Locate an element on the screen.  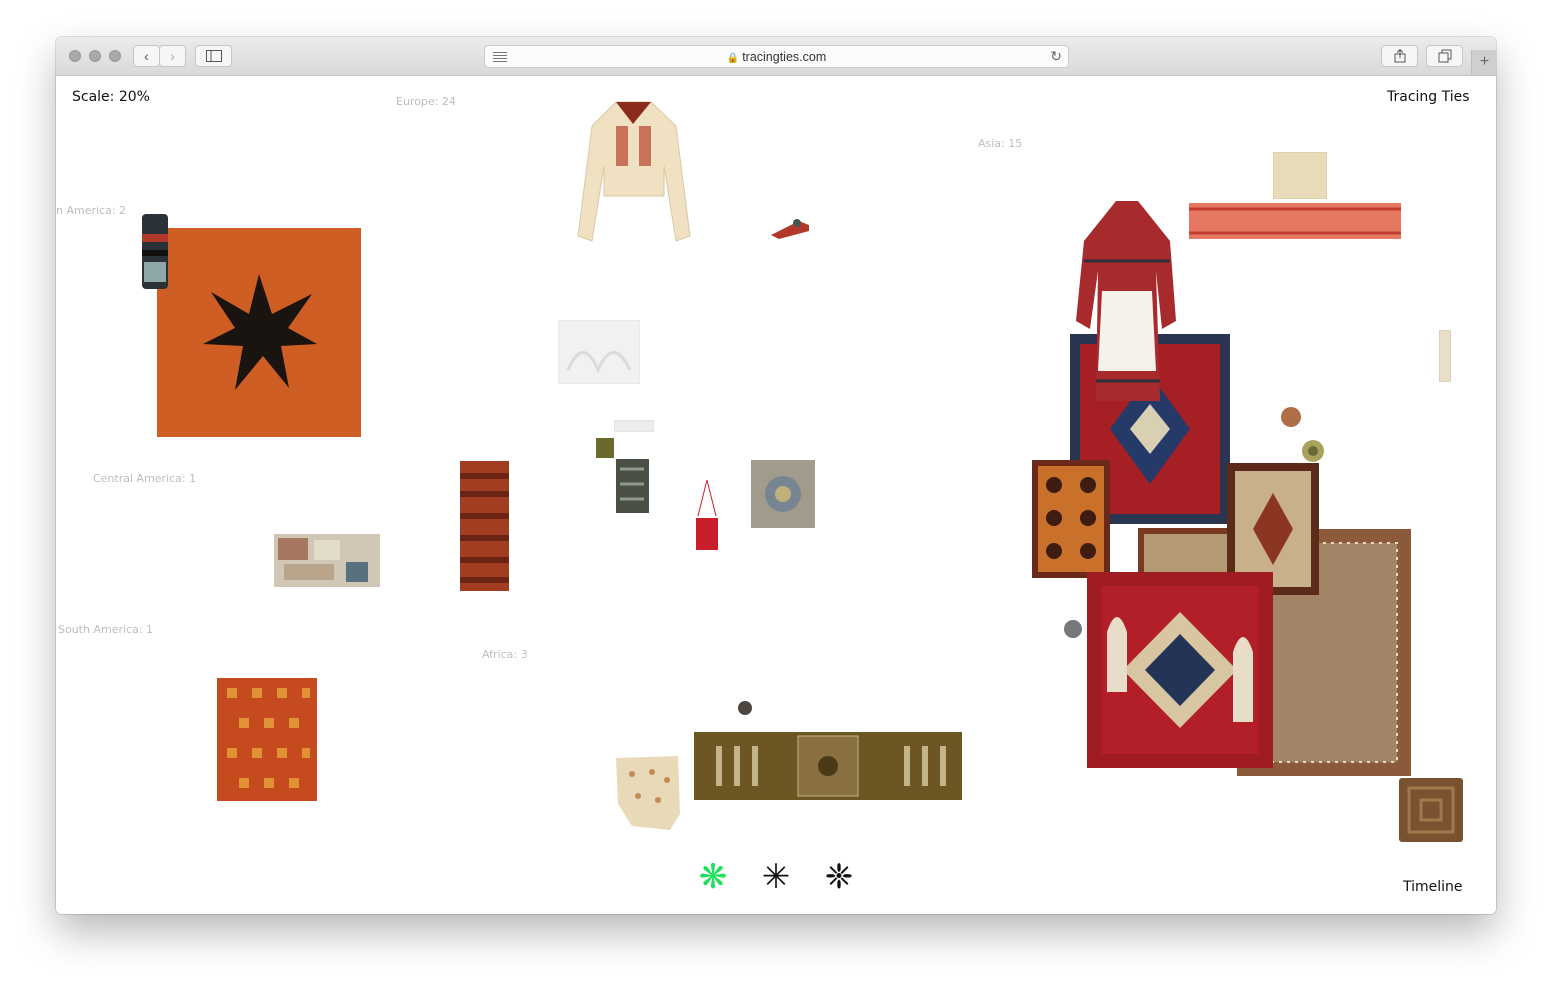
carved-wood-panel is located at coordinates (828, 766).